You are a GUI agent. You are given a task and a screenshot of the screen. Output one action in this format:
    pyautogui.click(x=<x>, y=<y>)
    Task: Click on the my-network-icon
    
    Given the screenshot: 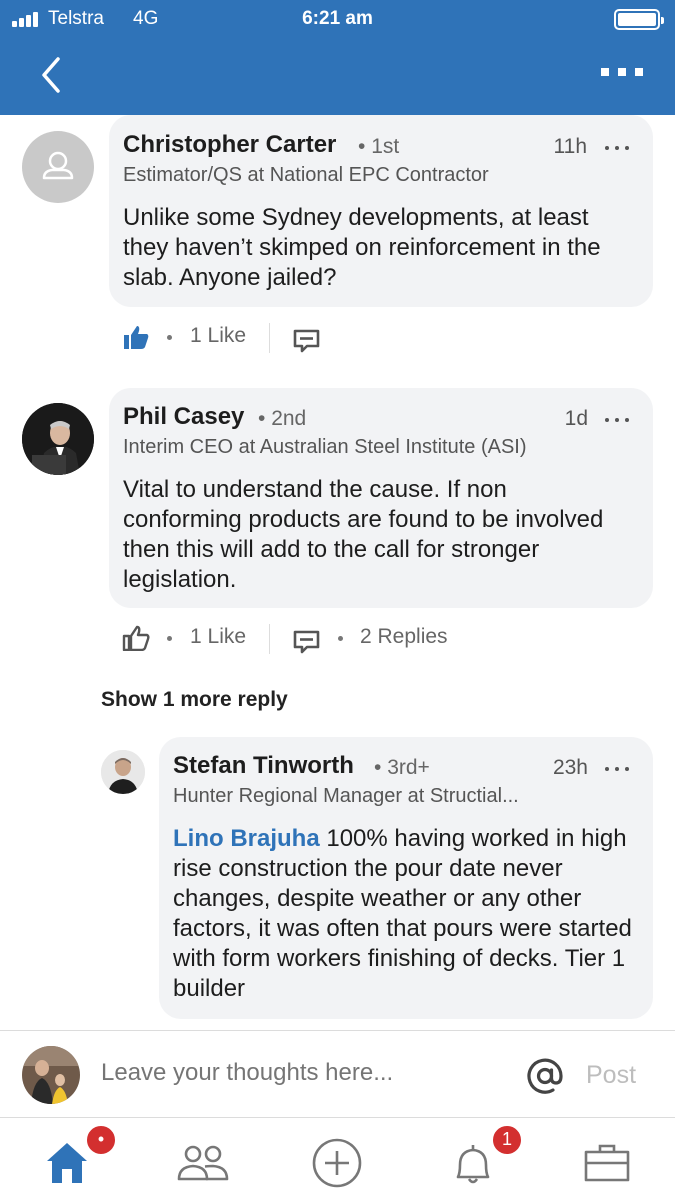 What is the action you would take?
    pyautogui.click(x=203, y=1163)
    